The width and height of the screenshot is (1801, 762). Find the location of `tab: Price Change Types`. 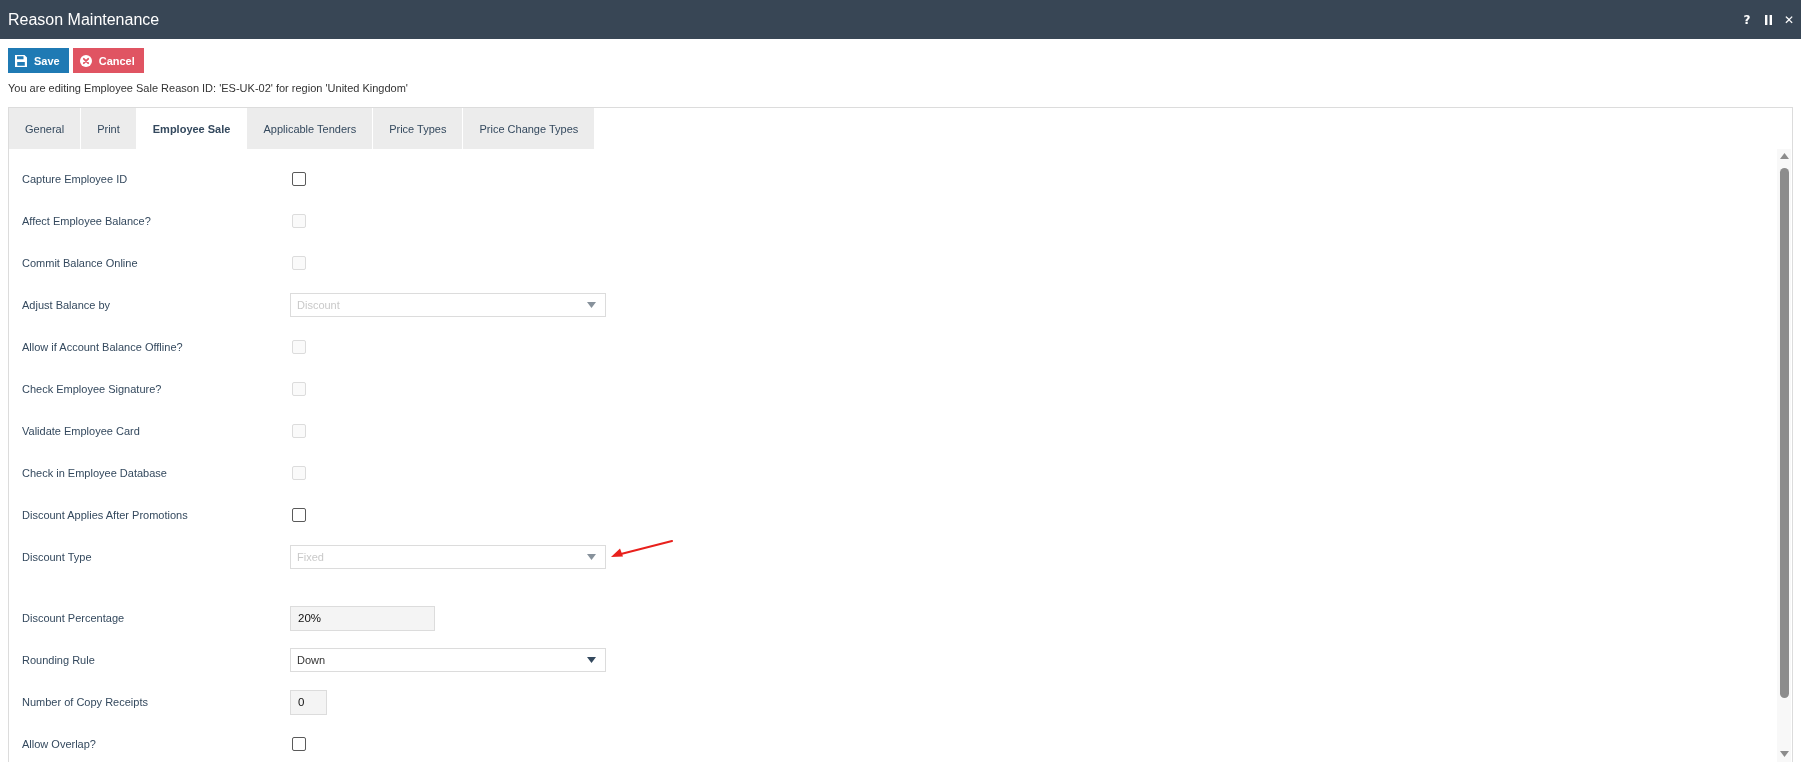

tab: Price Change Types is located at coordinates (529, 128).